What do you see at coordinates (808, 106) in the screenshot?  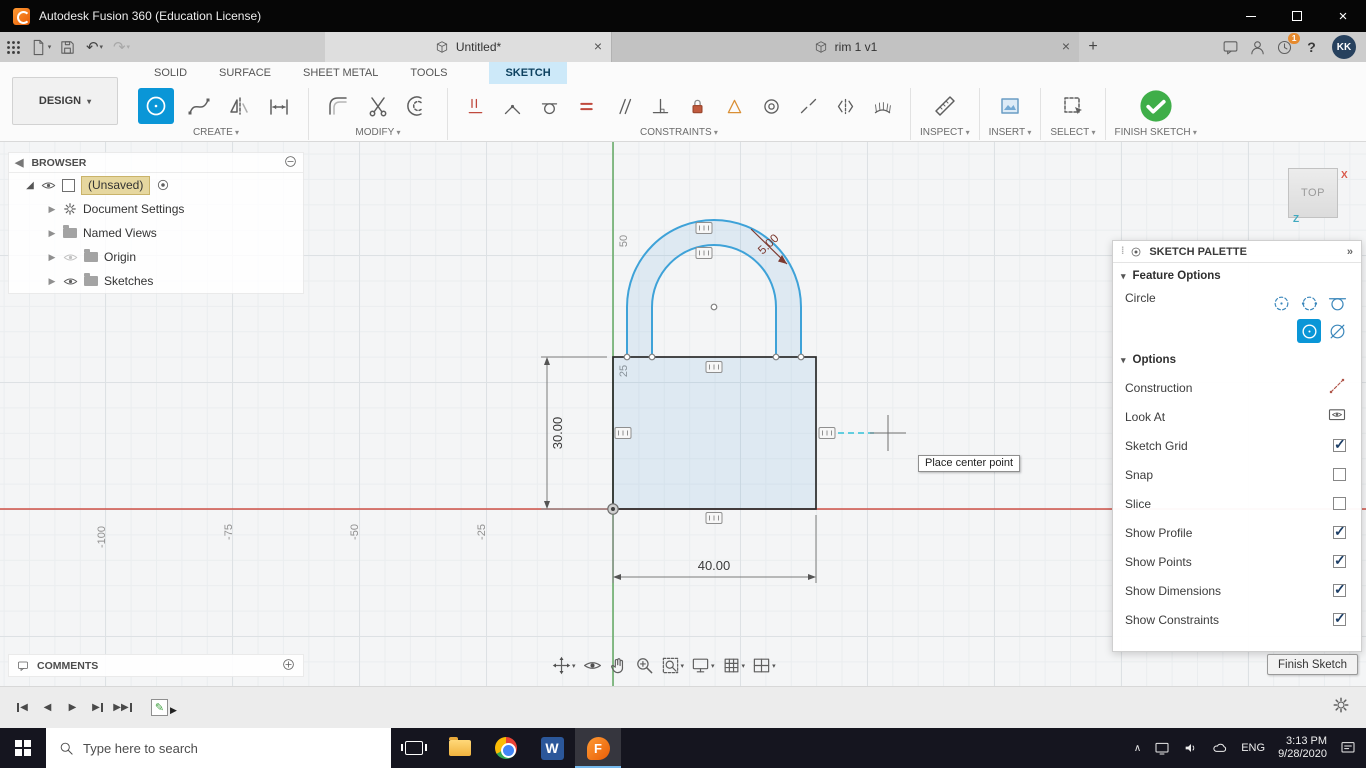 I see `collinear-constraint-icon` at bounding box center [808, 106].